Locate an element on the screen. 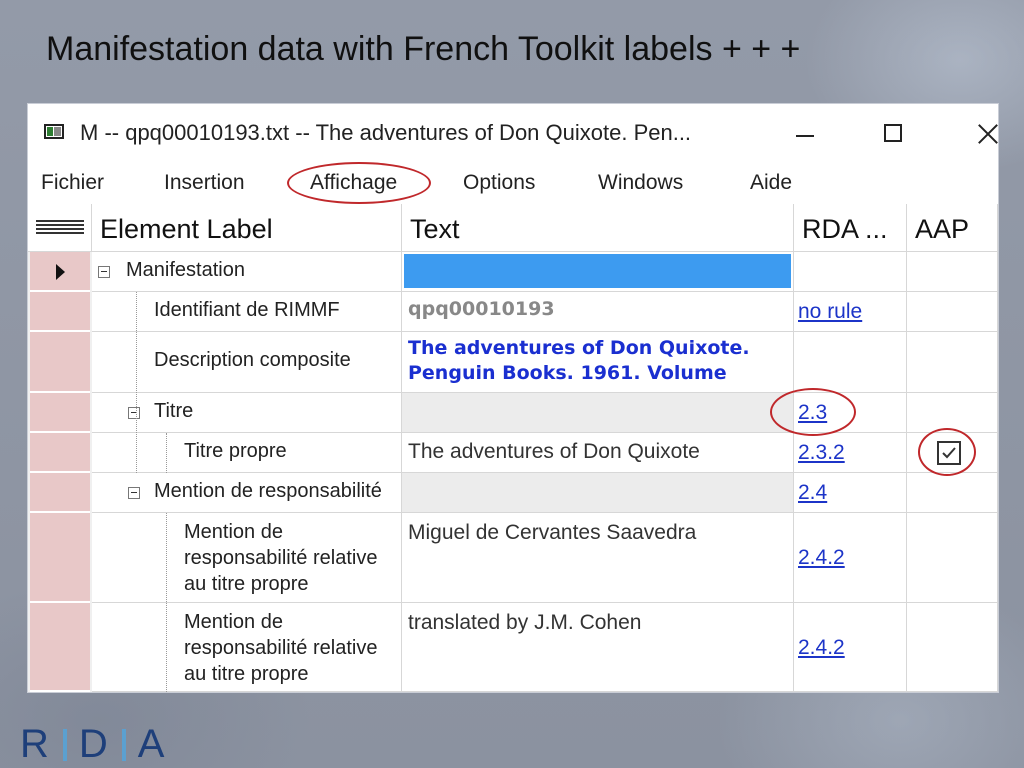  menu-insertion: Insertion is located at coordinates (204, 183).